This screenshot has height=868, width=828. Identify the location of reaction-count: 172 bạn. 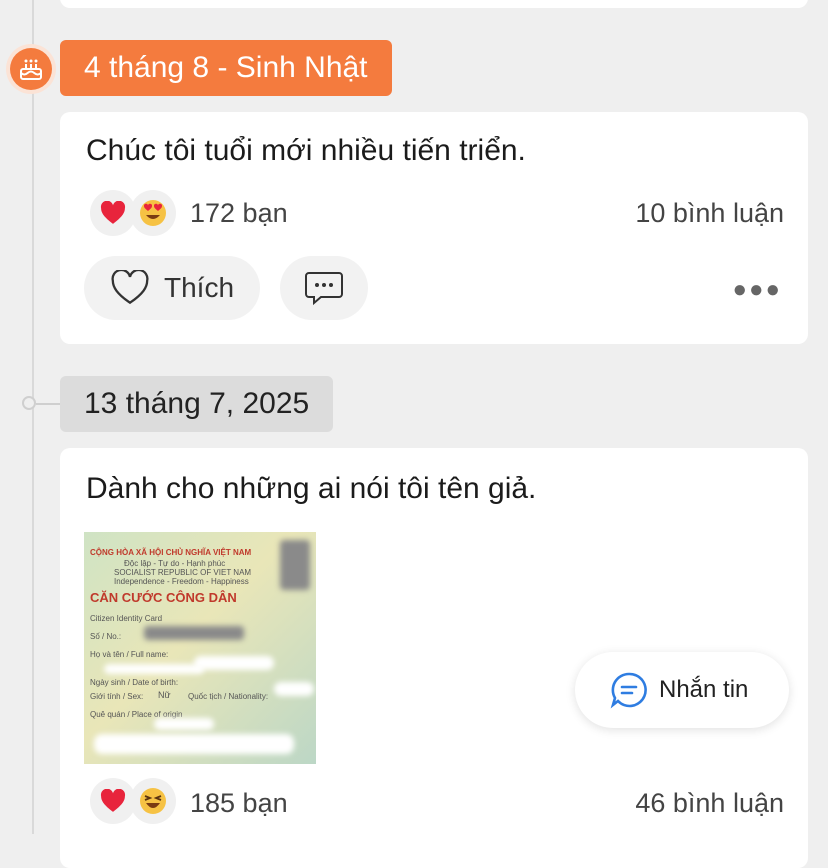
(239, 213).